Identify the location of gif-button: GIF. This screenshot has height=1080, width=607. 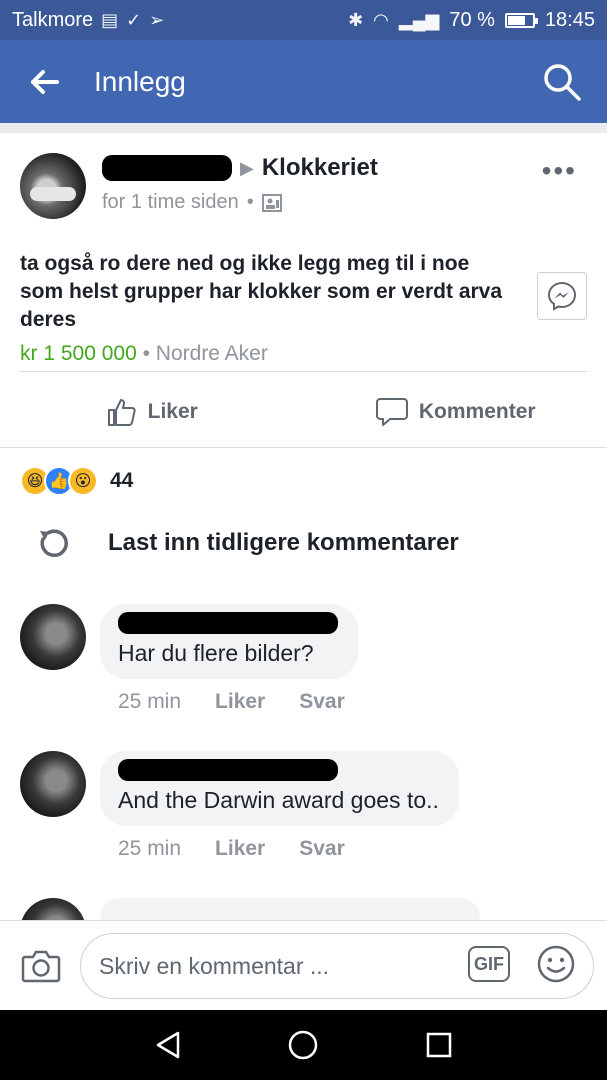
(489, 964).